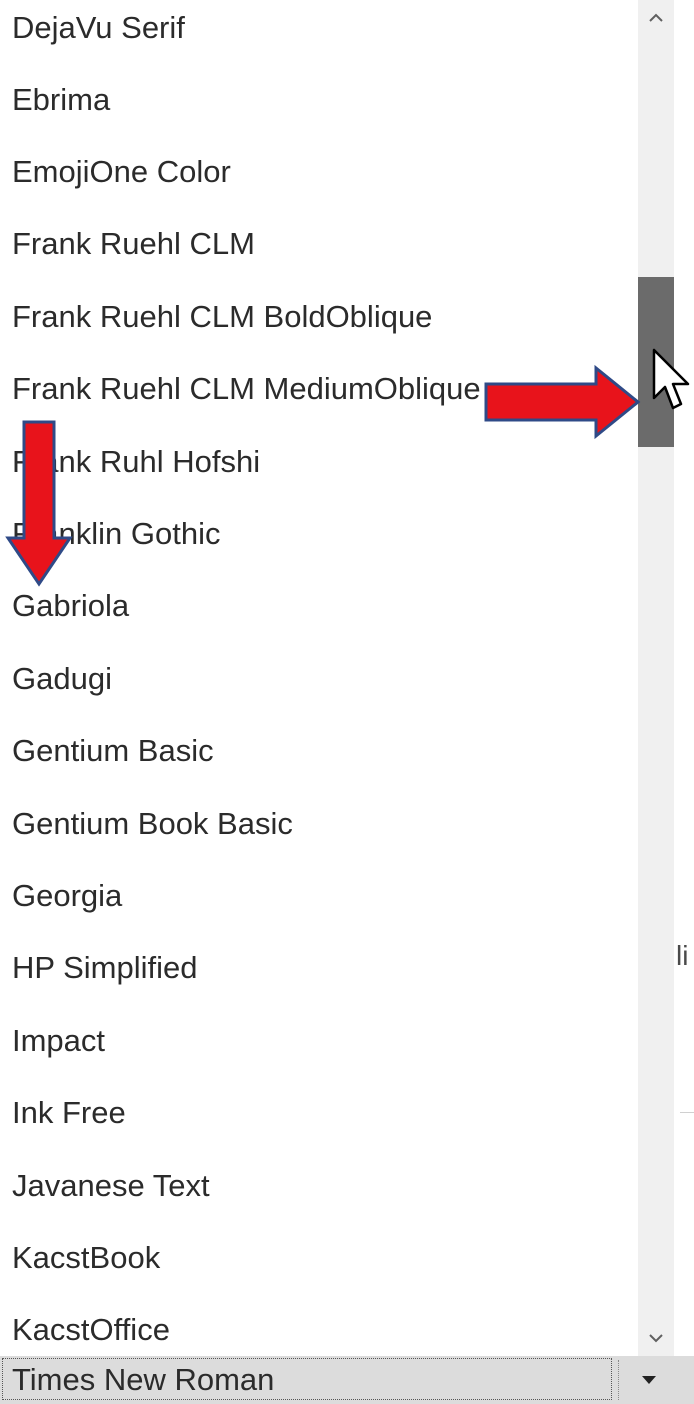  I want to click on font-option: Ebrima, so click(322, 100).